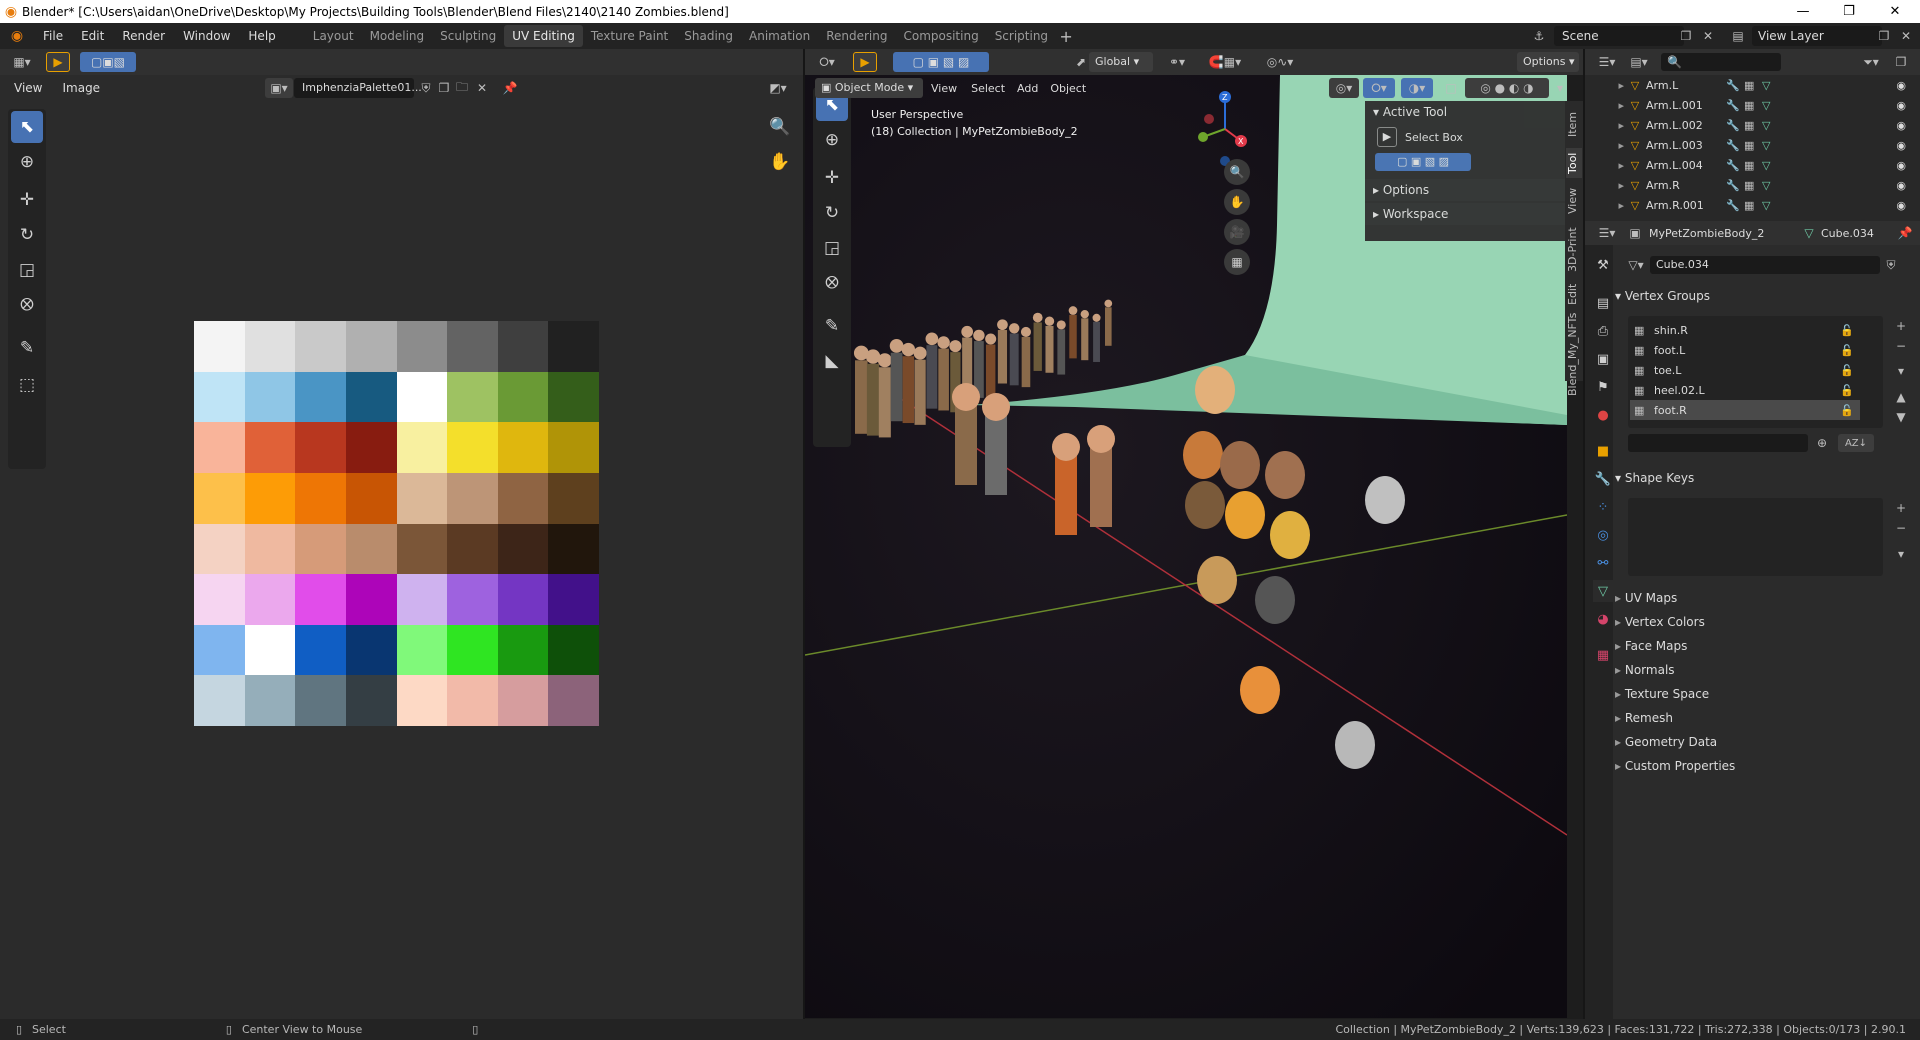  What do you see at coordinates (1417, 88) in the screenshot?
I see `overlay-toggle-icon: ◑▾` at bounding box center [1417, 88].